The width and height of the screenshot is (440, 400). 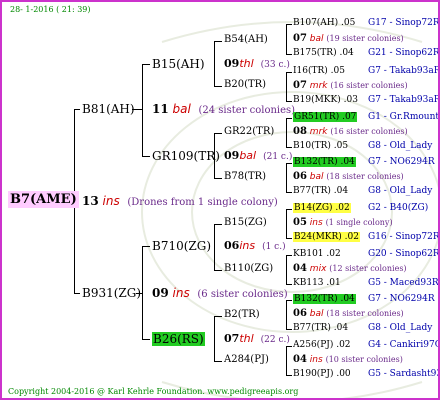 What do you see at coordinates (322, 345) in the screenshot?
I see `gggp-queen: A256(PJ) .02` at bounding box center [322, 345].